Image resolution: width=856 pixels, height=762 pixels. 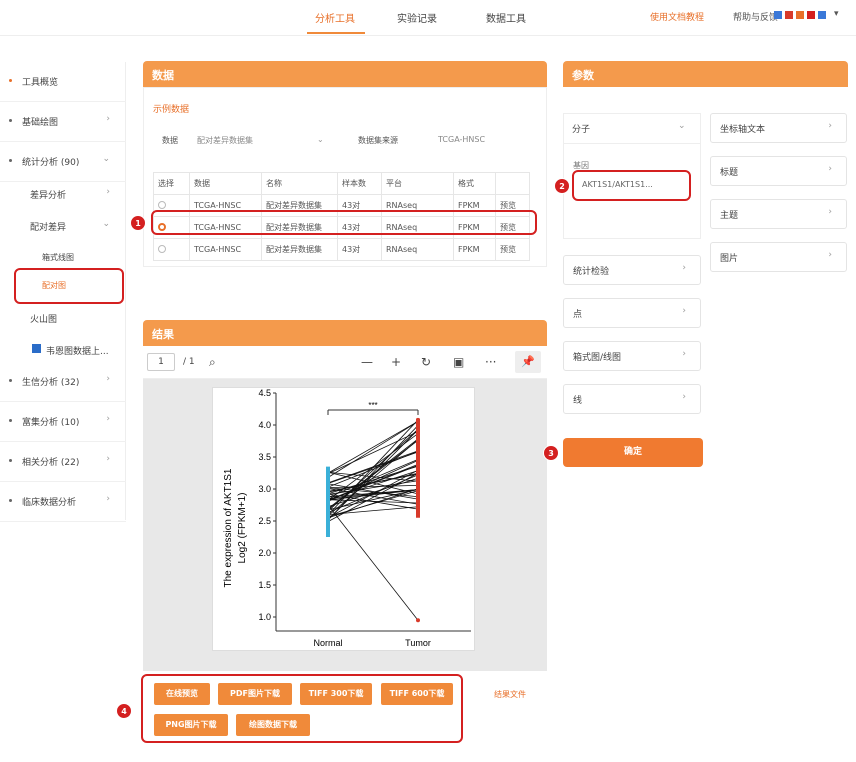 I want to click on preview-link: 预览, so click(x=512, y=249).